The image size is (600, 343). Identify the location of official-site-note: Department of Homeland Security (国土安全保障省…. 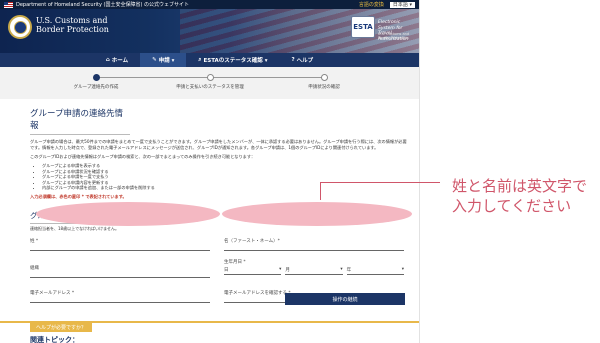
(103, 5).